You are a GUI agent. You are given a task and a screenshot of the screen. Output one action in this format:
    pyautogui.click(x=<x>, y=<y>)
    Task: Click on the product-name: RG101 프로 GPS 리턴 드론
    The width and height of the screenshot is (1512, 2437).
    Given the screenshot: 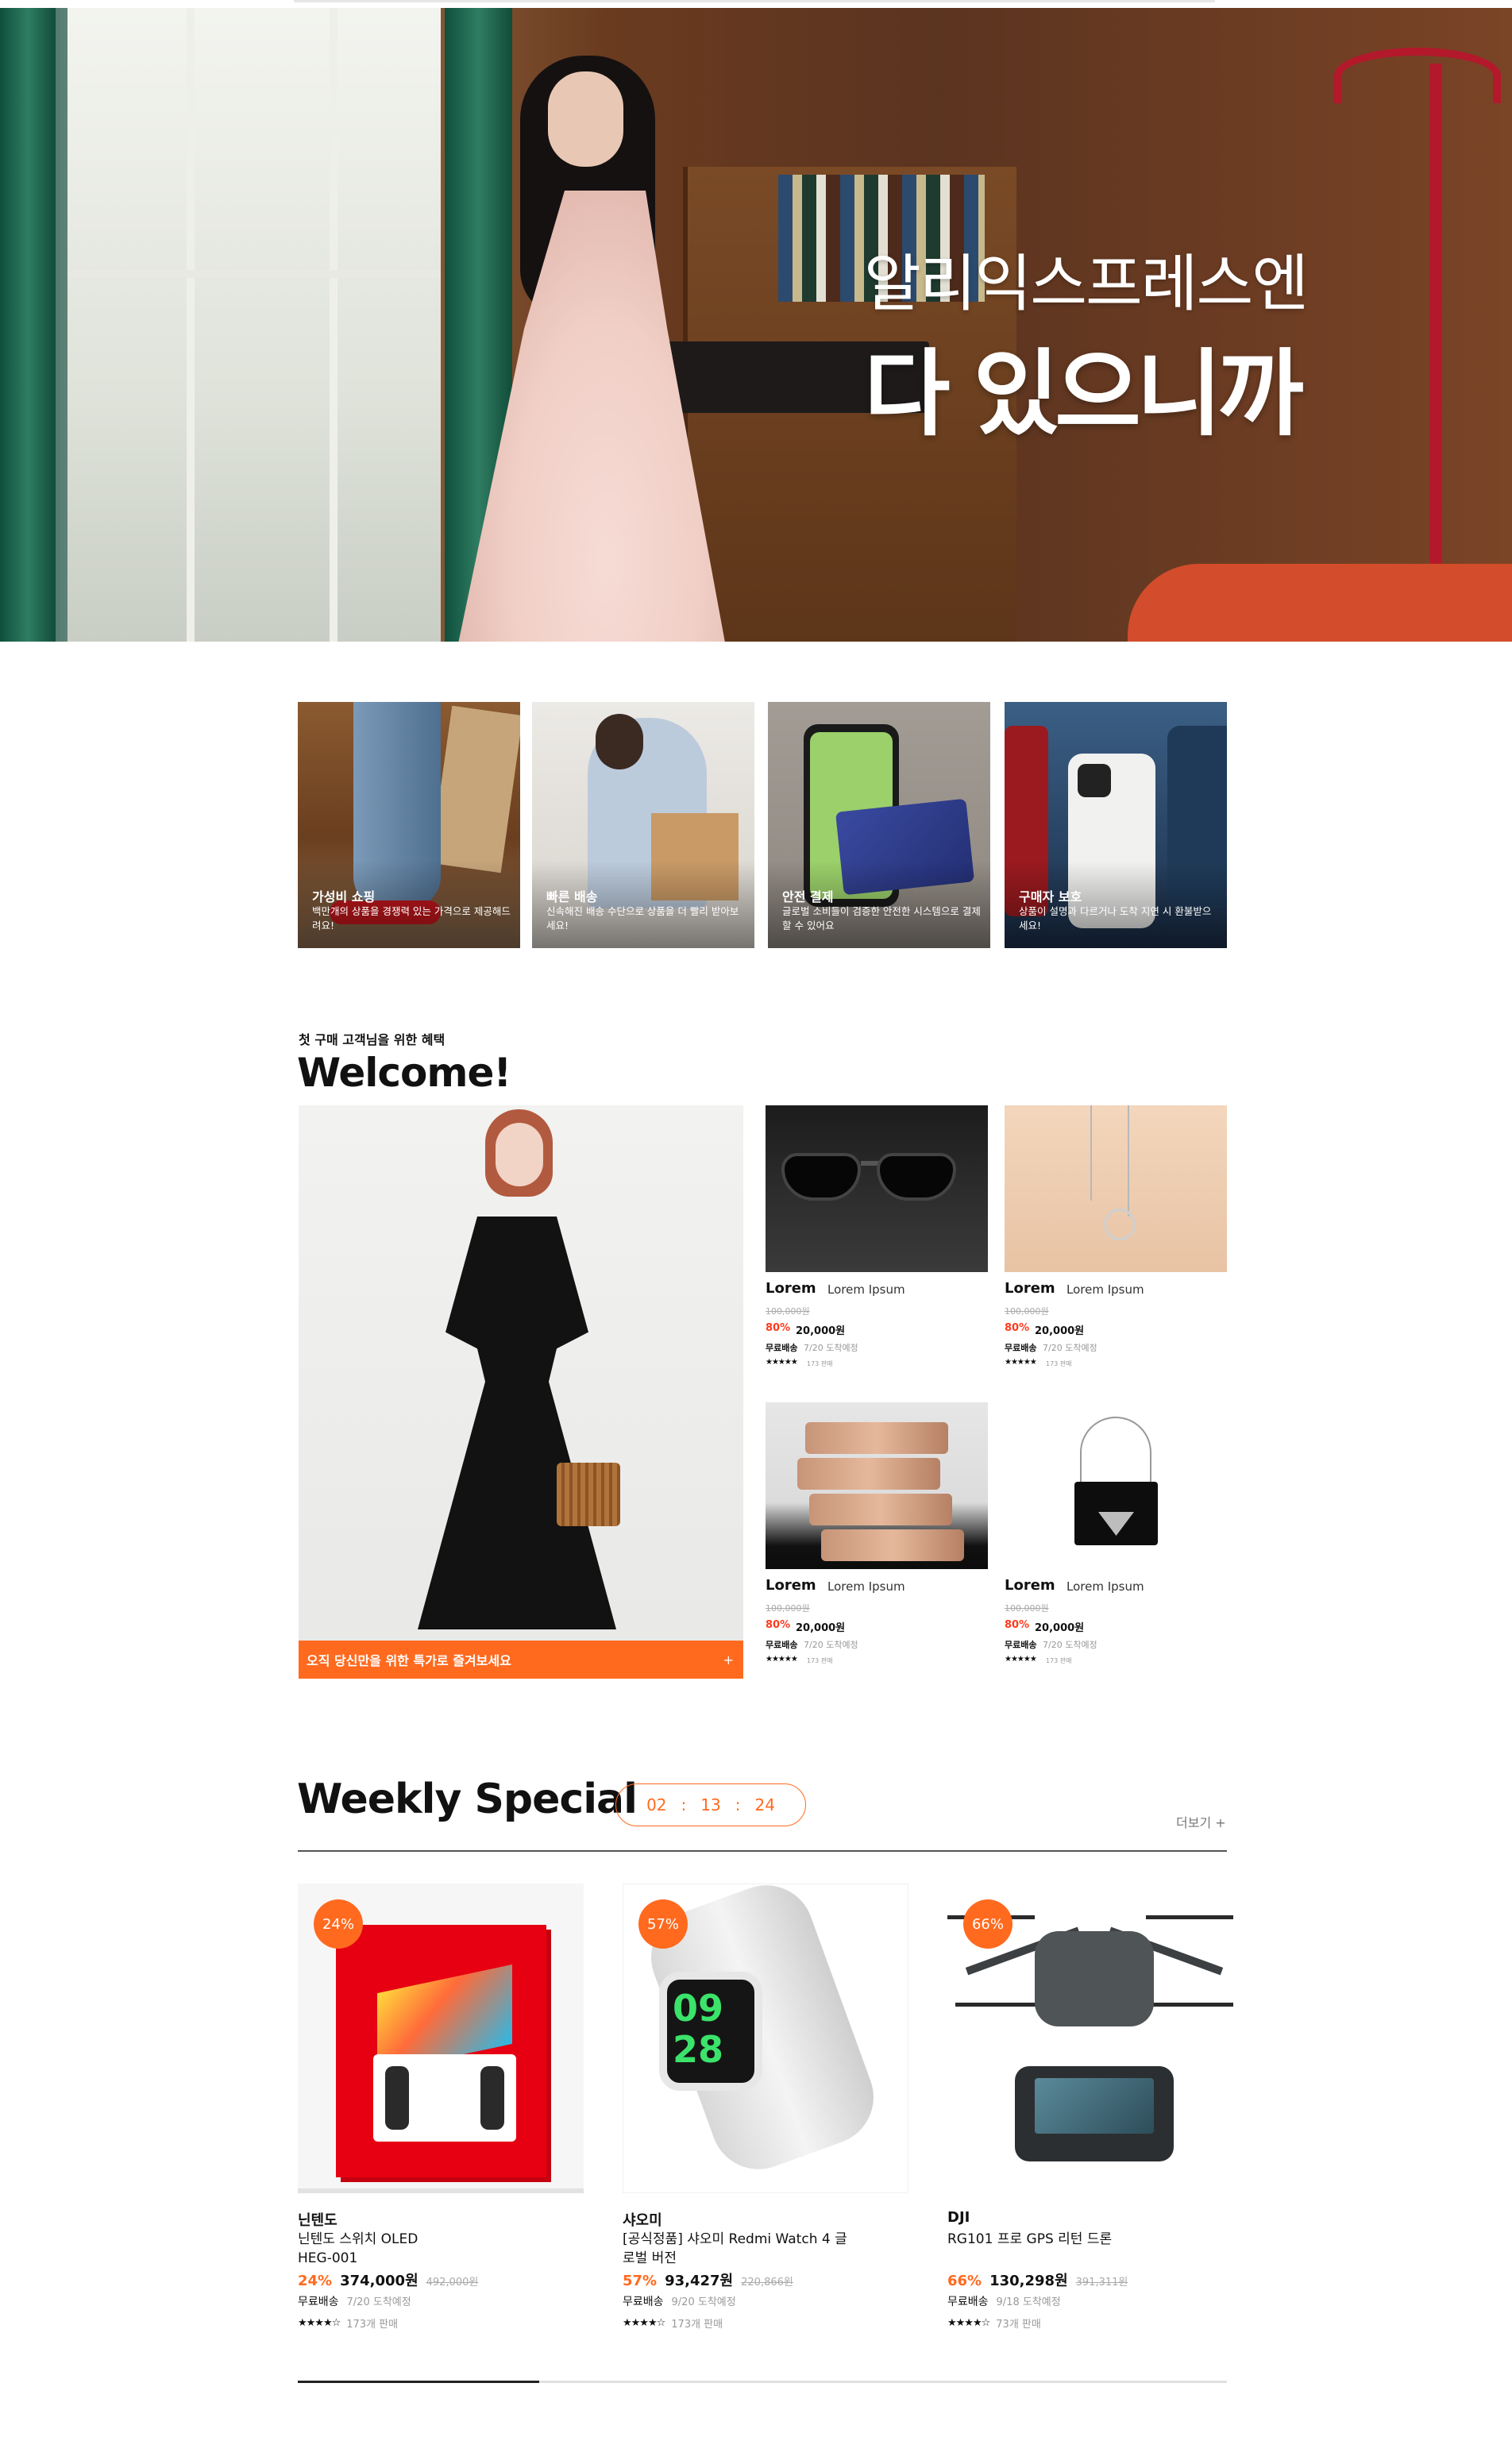 What is the action you would take?
    pyautogui.click(x=1090, y=2239)
    